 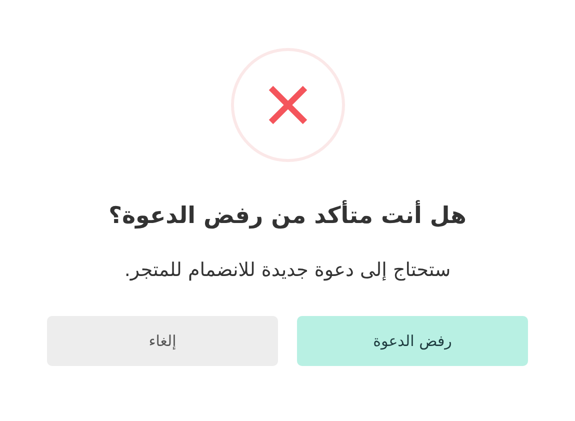 I want to click on reject-button: رفض الدعوة, so click(x=412, y=341).